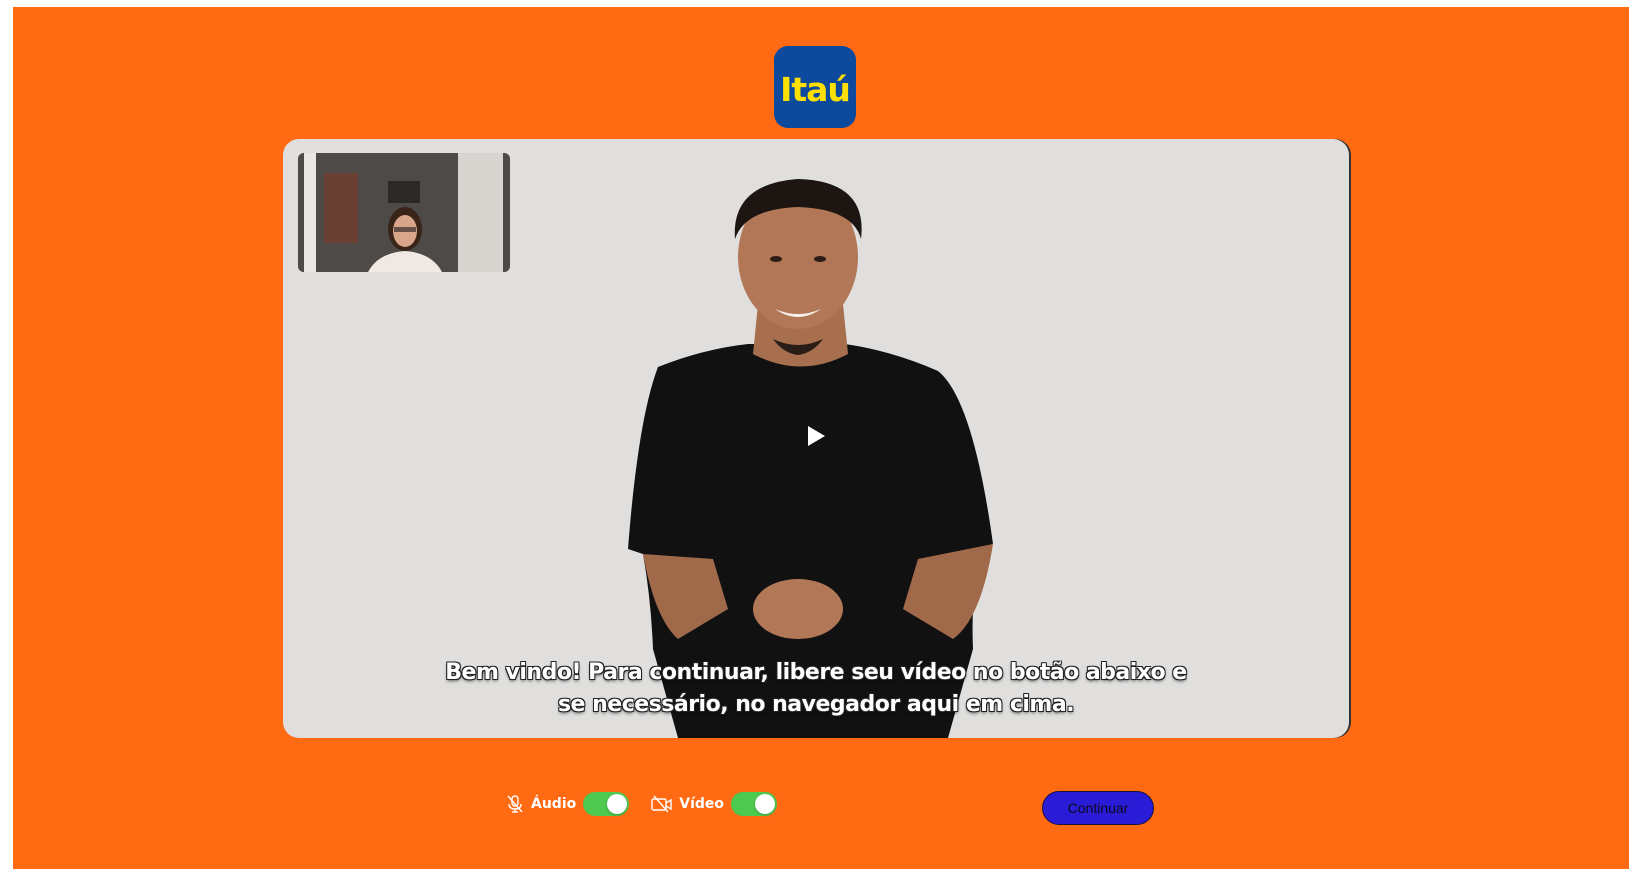 The image size is (1629, 869). I want to click on play-icon, so click(816, 436).